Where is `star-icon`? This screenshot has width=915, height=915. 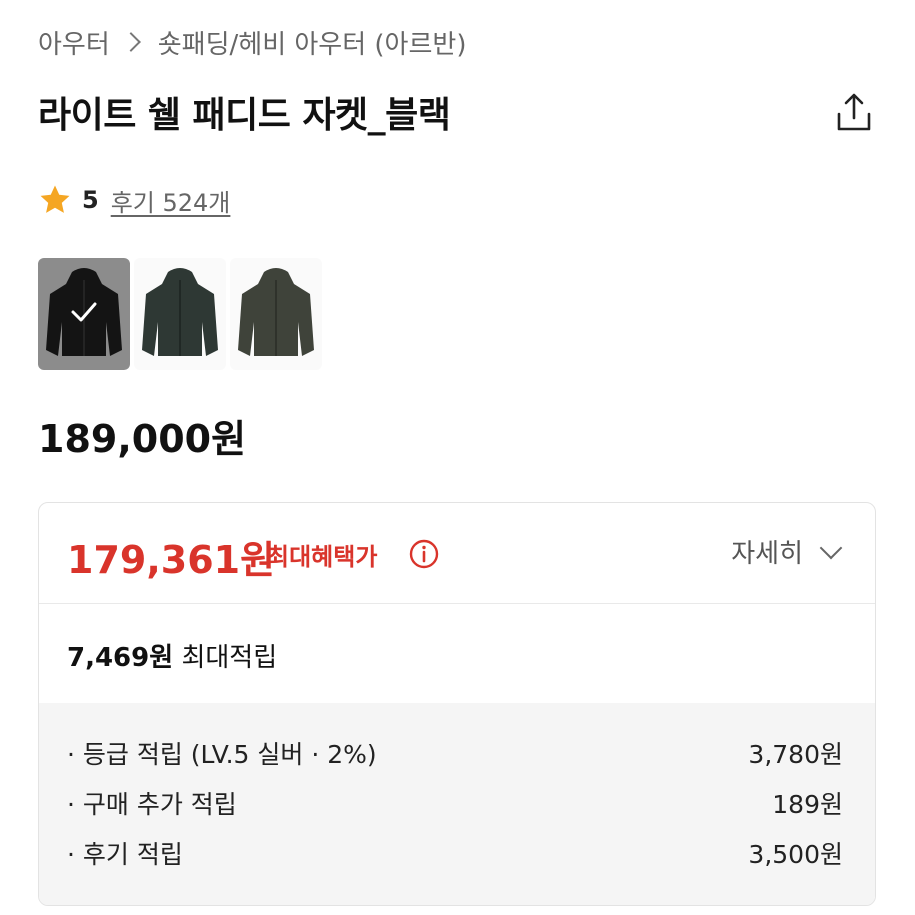 star-icon is located at coordinates (55, 199).